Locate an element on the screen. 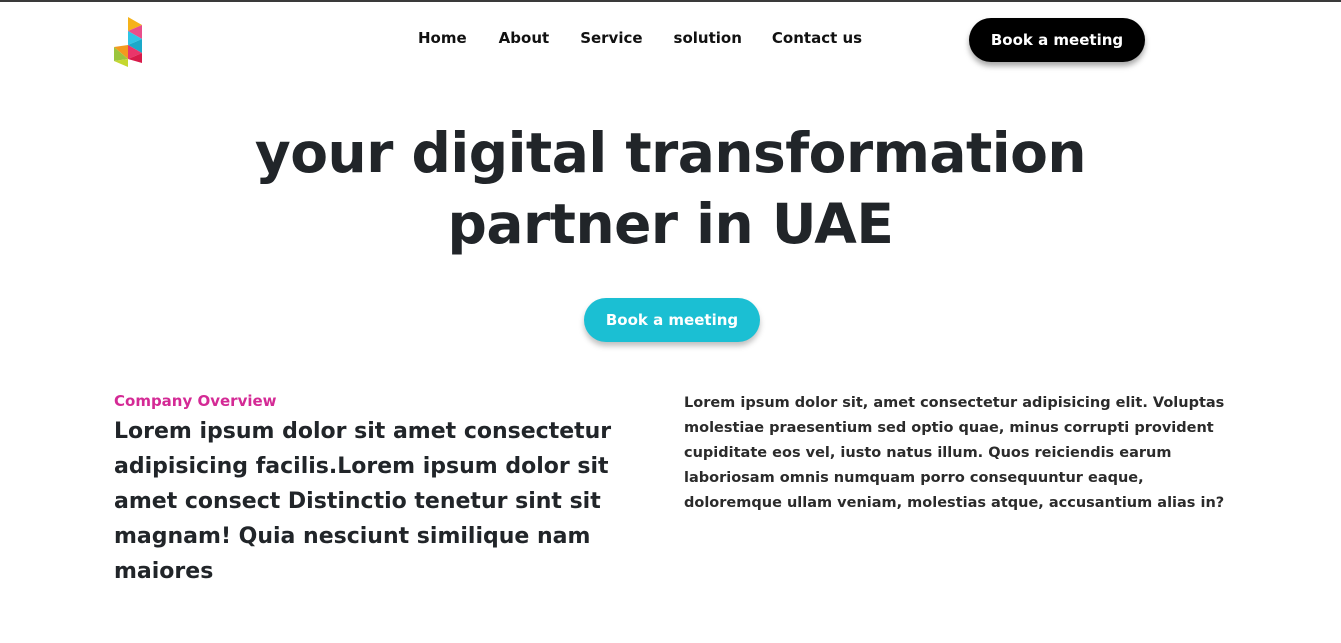 The width and height of the screenshot is (1341, 643). brand-logo is located at coordinates (128, 43).